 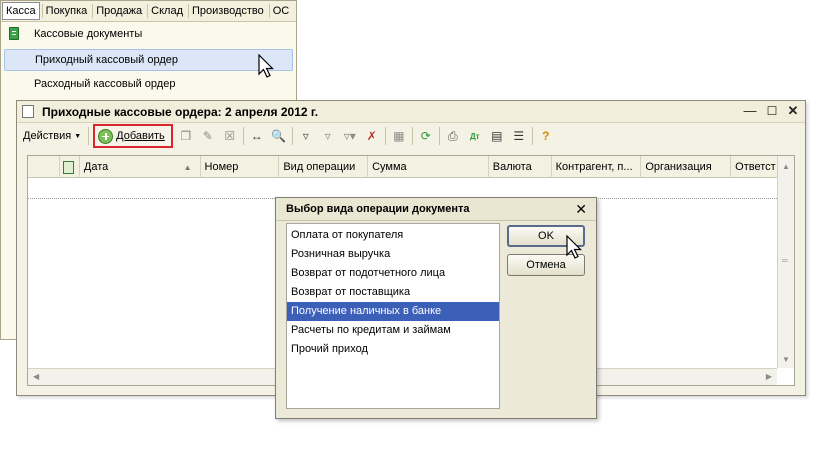 I want to click on column-header-responsible: Ответст, so click(x=754, y=167).